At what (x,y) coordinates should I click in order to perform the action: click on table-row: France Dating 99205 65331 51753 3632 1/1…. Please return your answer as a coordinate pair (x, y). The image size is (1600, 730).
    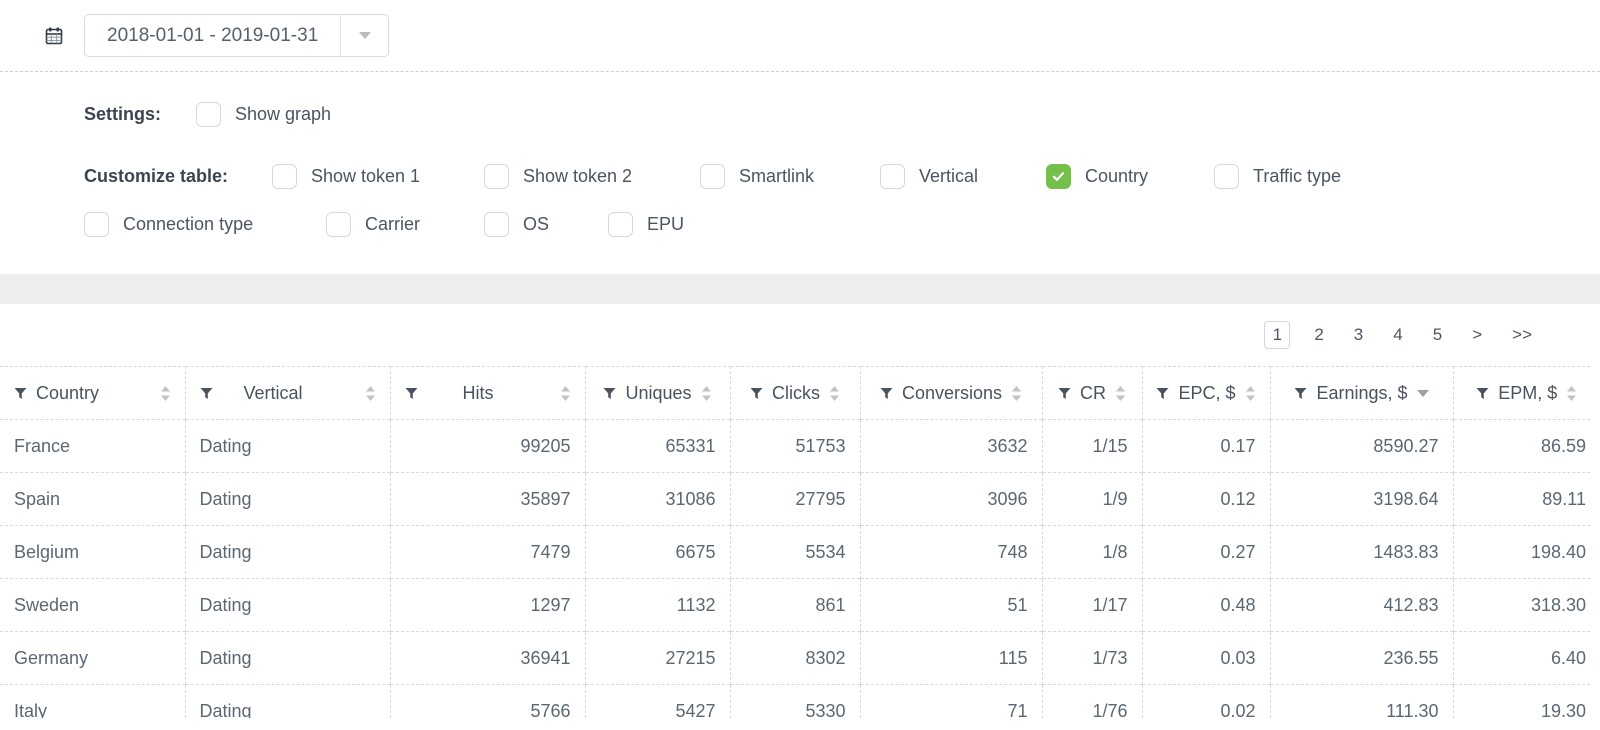
    Looking at the image, I should click on (795, 446).